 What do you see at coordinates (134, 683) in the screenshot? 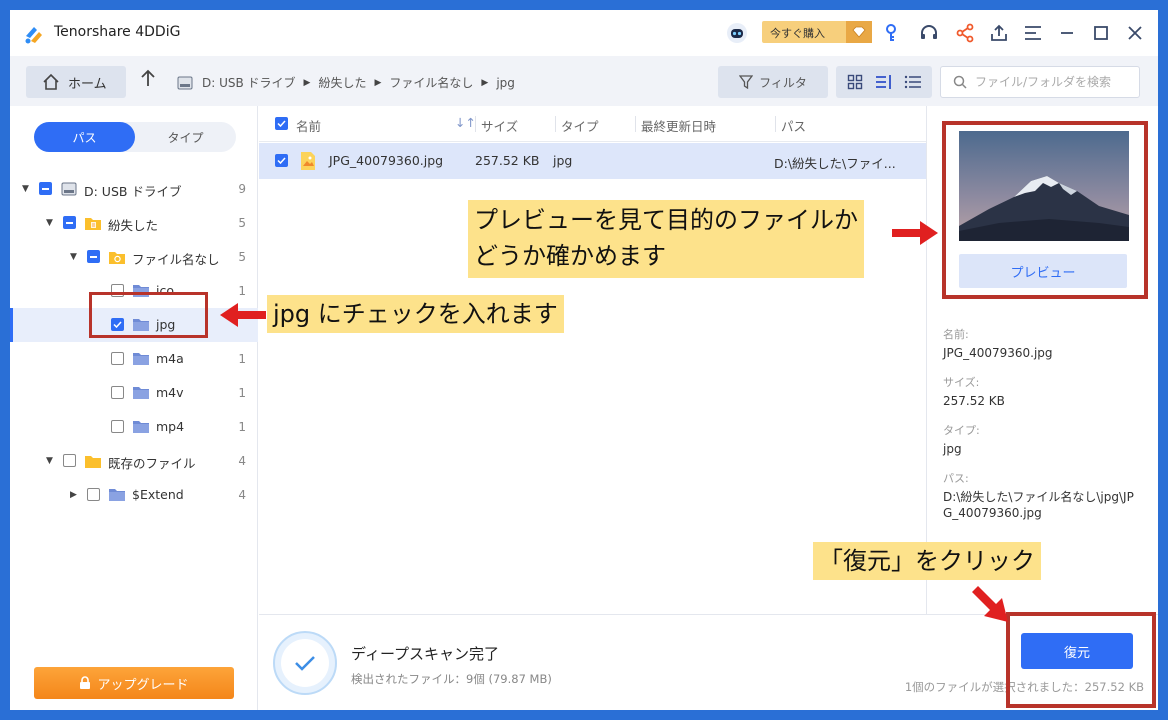
I see `upgrade-button: アップグレード` at bounding box center [134, 683].